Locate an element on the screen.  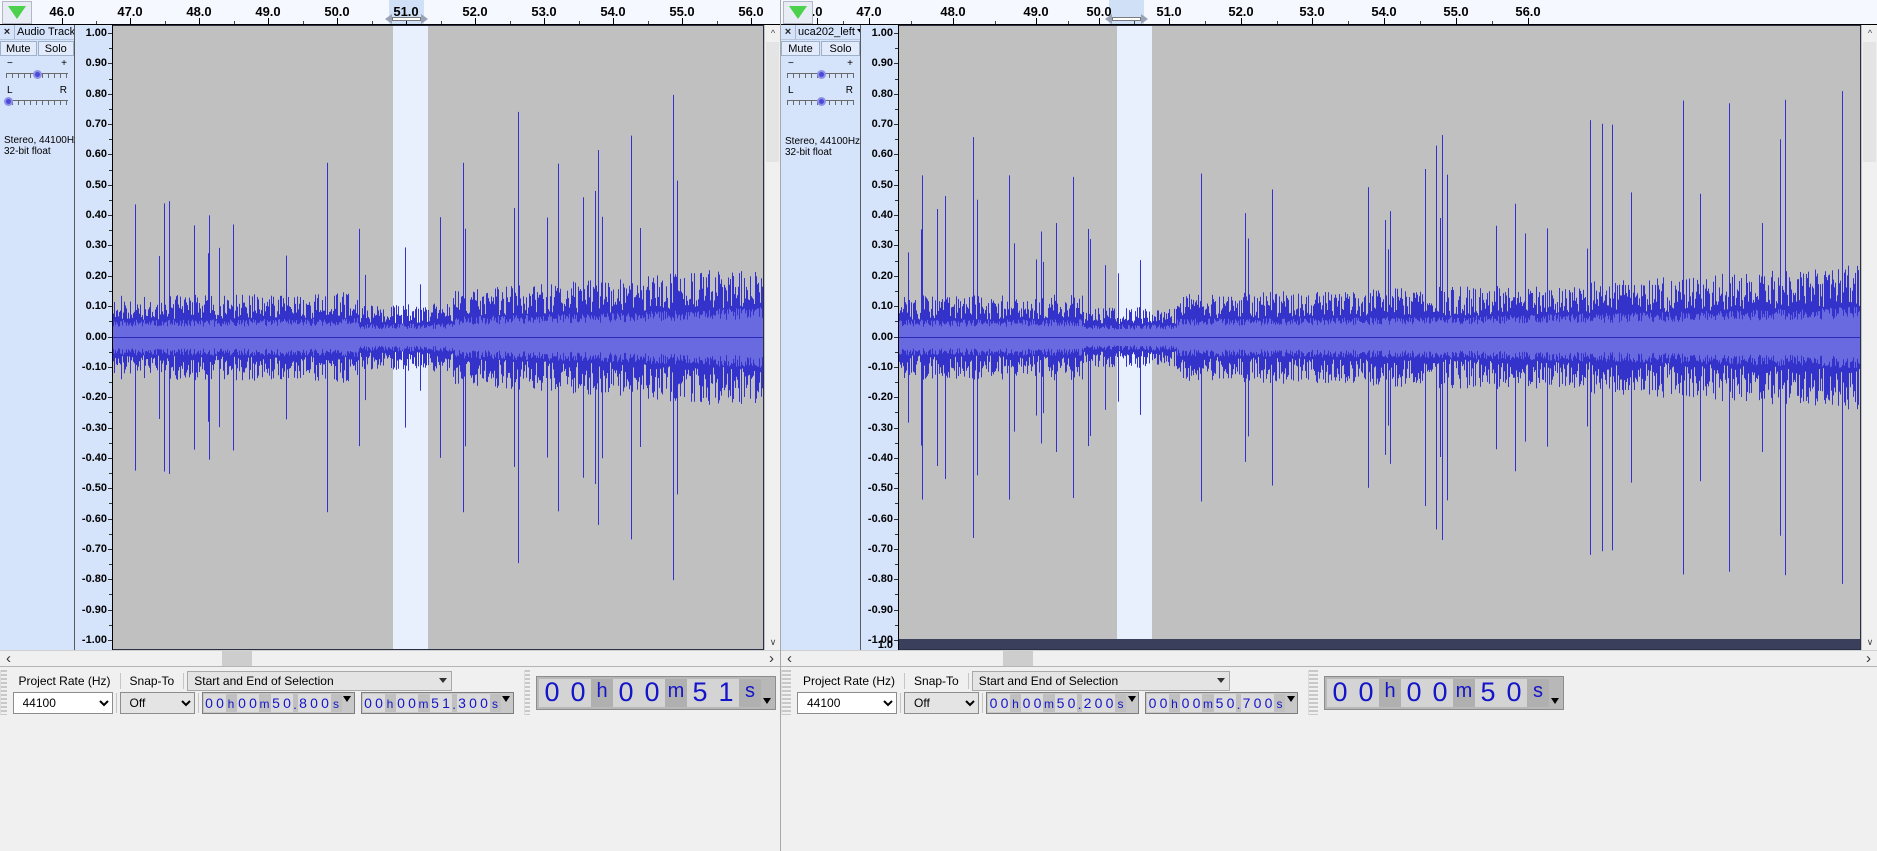
horizontal-scroll-thumb-left is located at coordinates (237, 658).